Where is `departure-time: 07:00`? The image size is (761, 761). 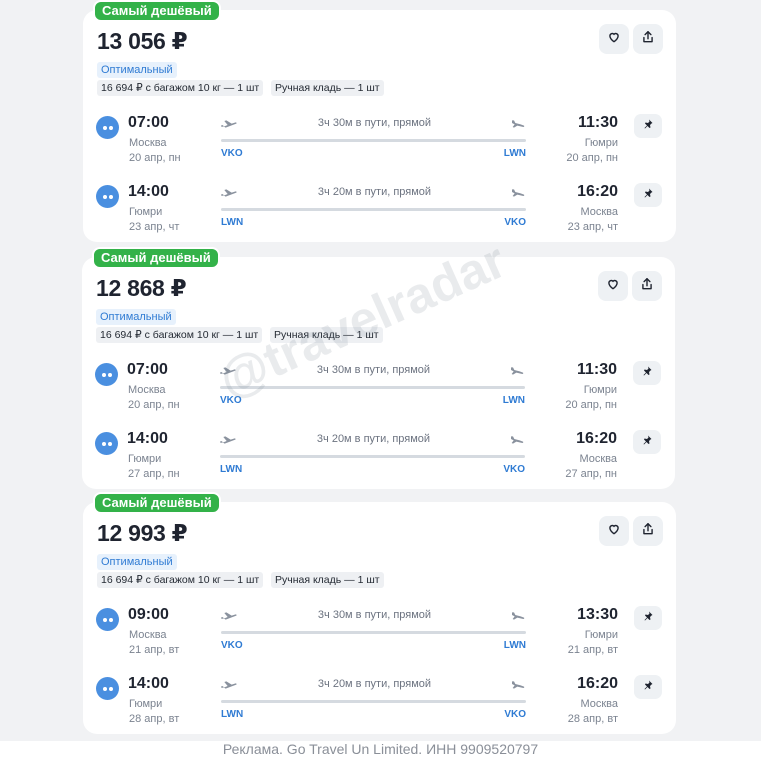
departure-time: 07:00 is located at coordinates (148, 122).